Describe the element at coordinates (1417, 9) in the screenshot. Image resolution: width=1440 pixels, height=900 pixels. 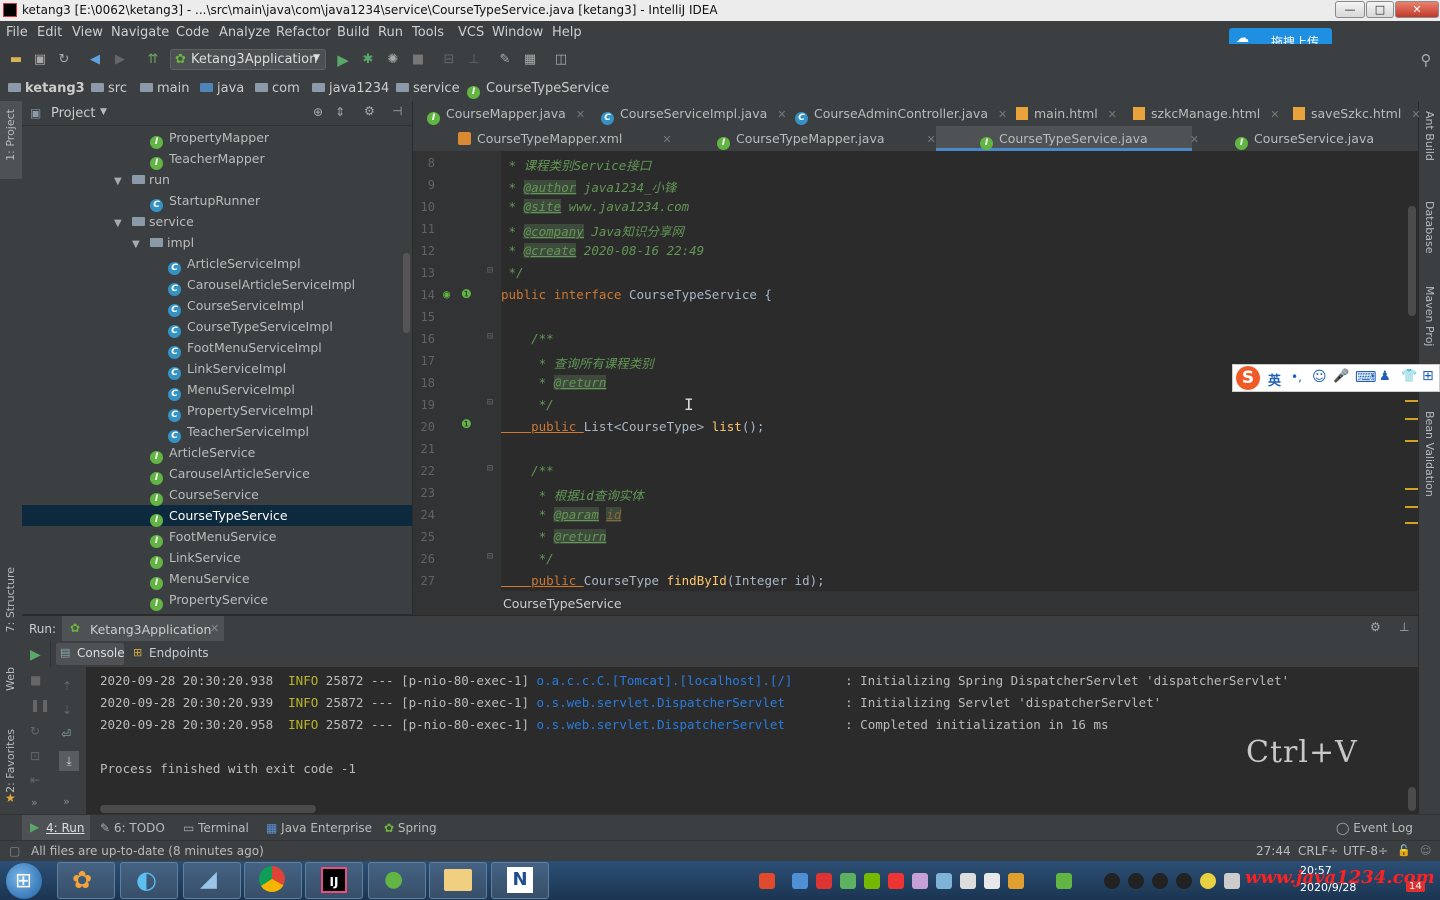
I see `close-button: ✕` at that location.